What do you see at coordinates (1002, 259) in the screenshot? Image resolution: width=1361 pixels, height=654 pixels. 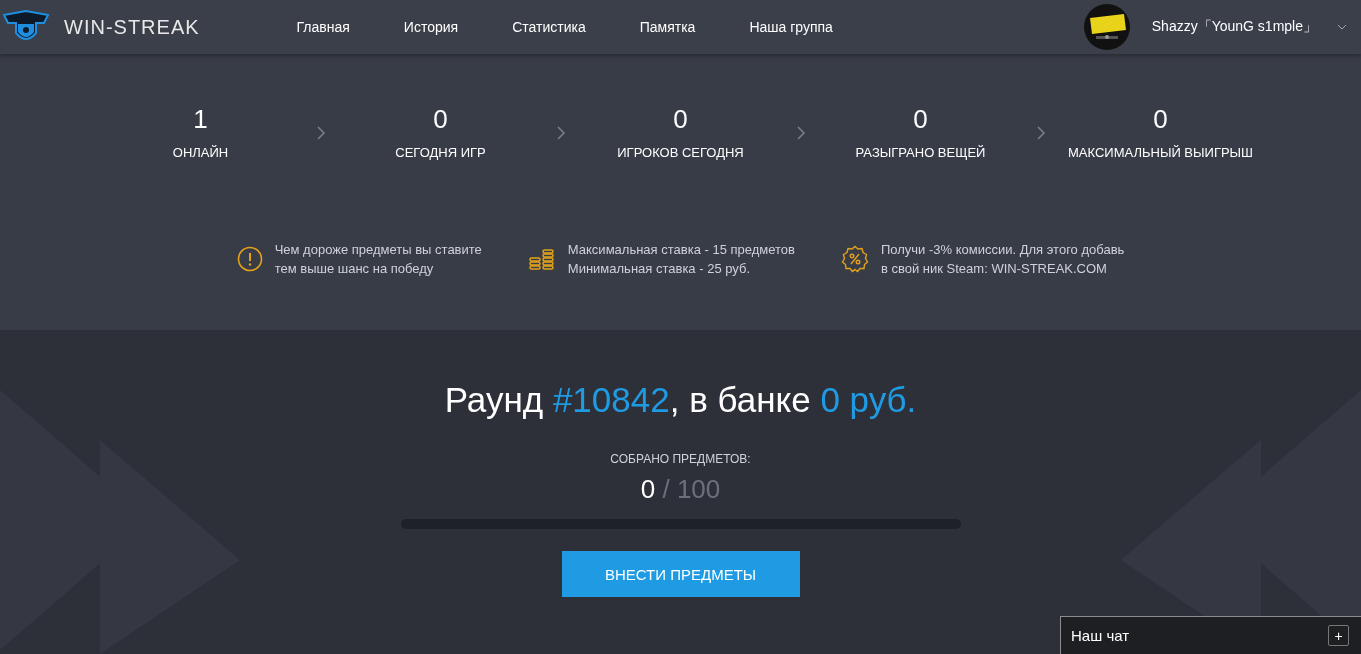 I see `tip-text: Получи -3% комиссии. Для этого добавь в свой ник Steam: WIN-STREAK.COM` at bounding box center [1002, 259].